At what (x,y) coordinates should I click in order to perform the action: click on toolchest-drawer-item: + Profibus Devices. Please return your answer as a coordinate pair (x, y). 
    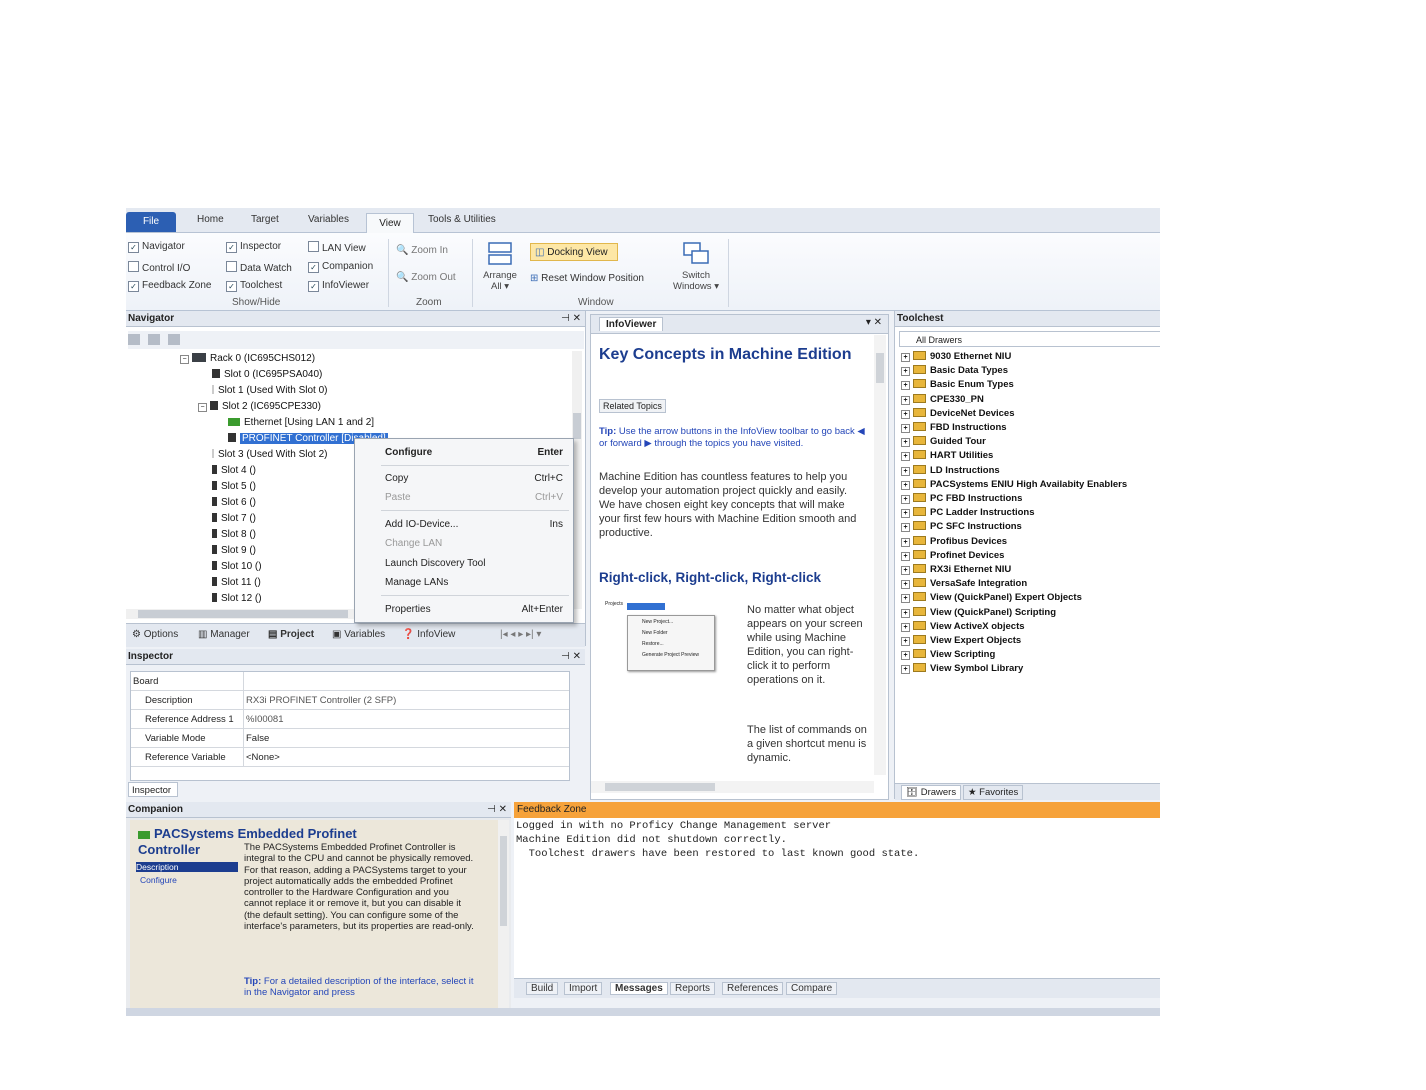
    Looking at the image, I should click on (954, 541).